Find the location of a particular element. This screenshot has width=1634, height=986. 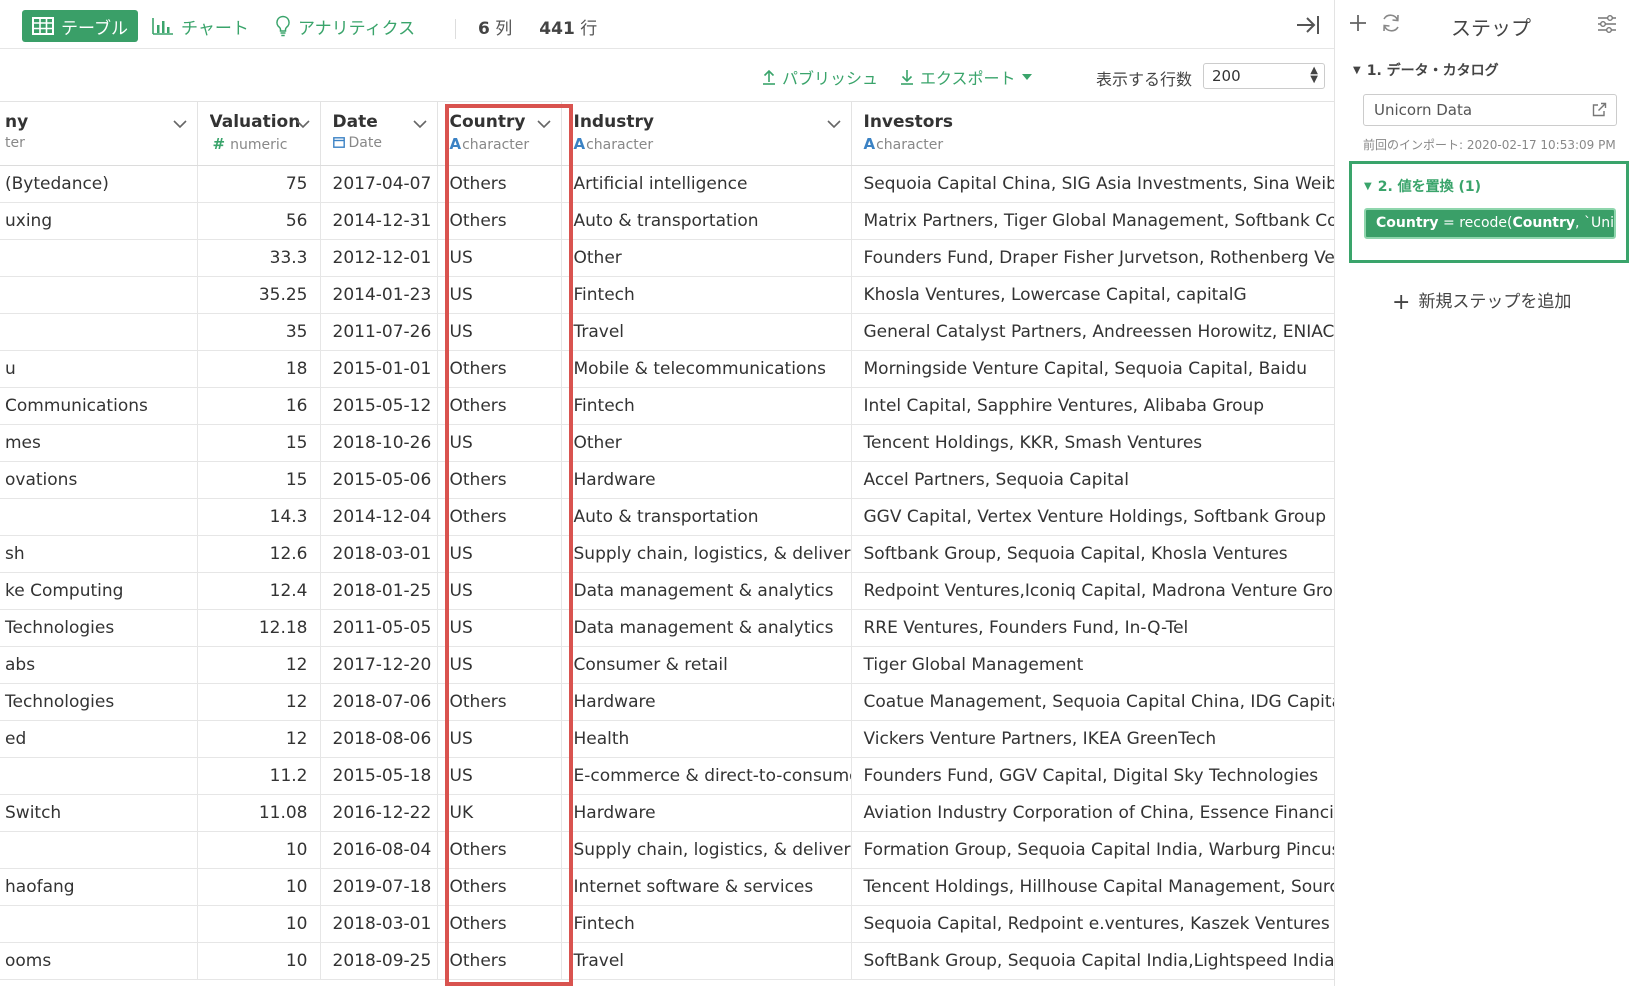

refresh-button is located at coordinates (1391, 25).